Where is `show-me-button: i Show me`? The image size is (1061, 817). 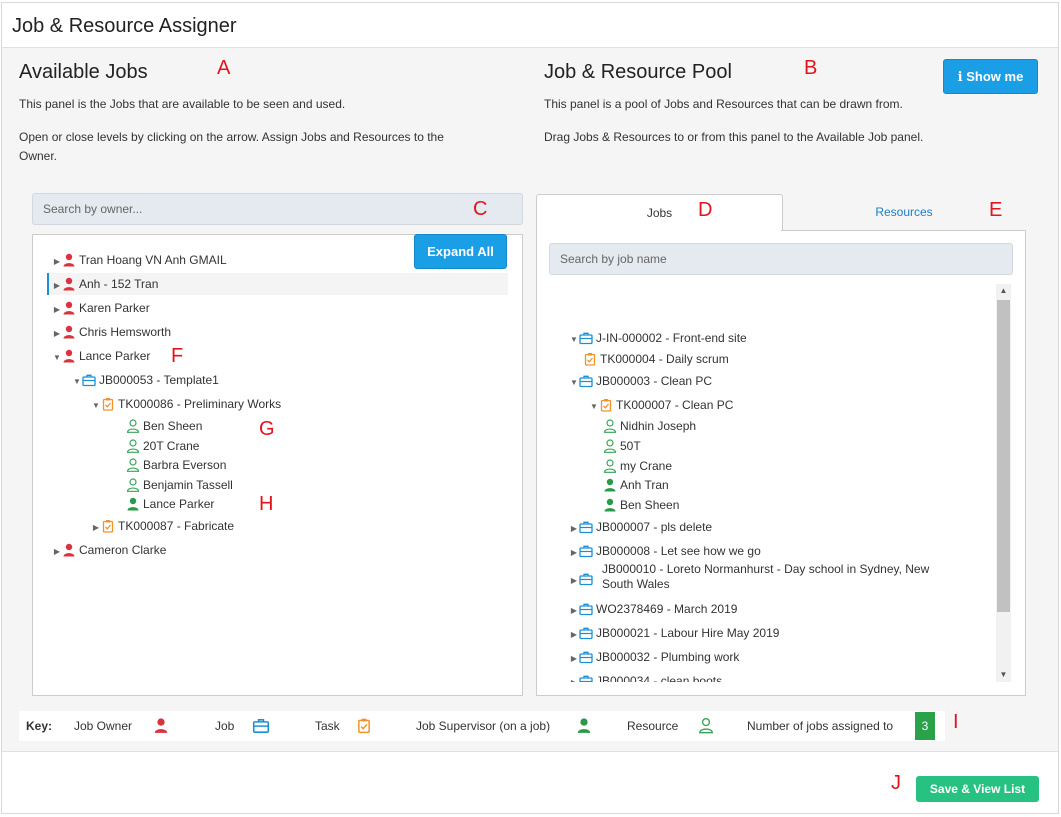 show-me-button: i Show me is located at coordinates (990, 76).